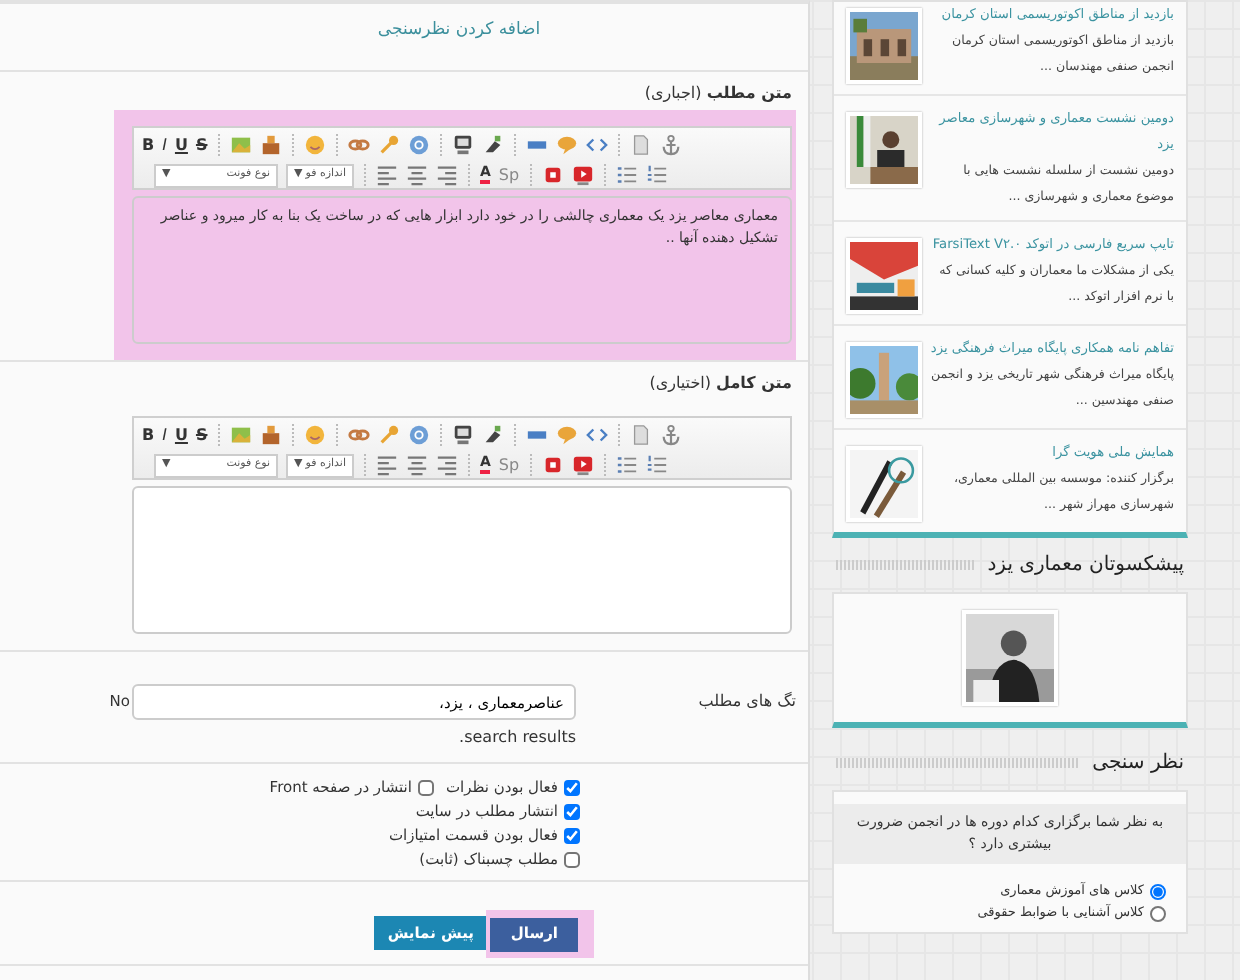 The image size is (1240, 980). Describe the element at coordinates (1138, 764) in the screenshot. I see `section-title: نظر سنجی` at that location.